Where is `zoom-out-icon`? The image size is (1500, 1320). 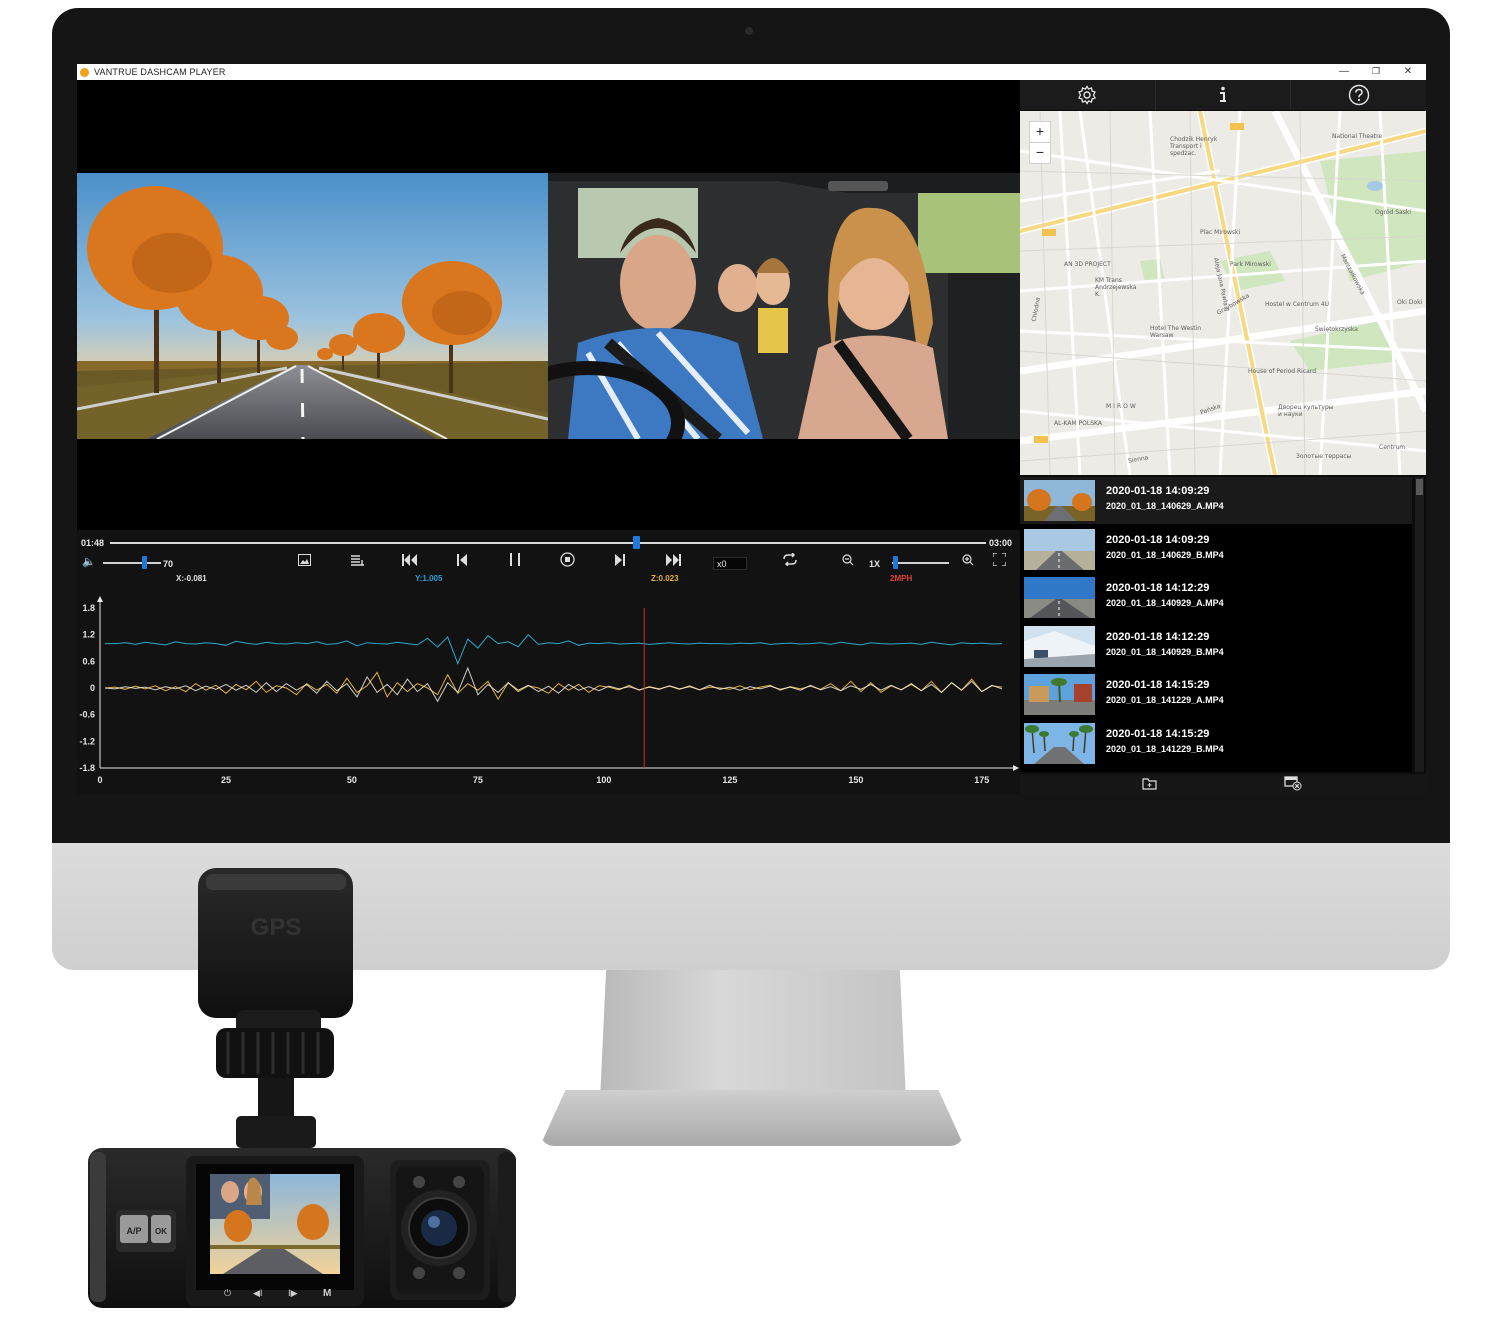
zoom-out-icon is located at coordinates (848, 562).